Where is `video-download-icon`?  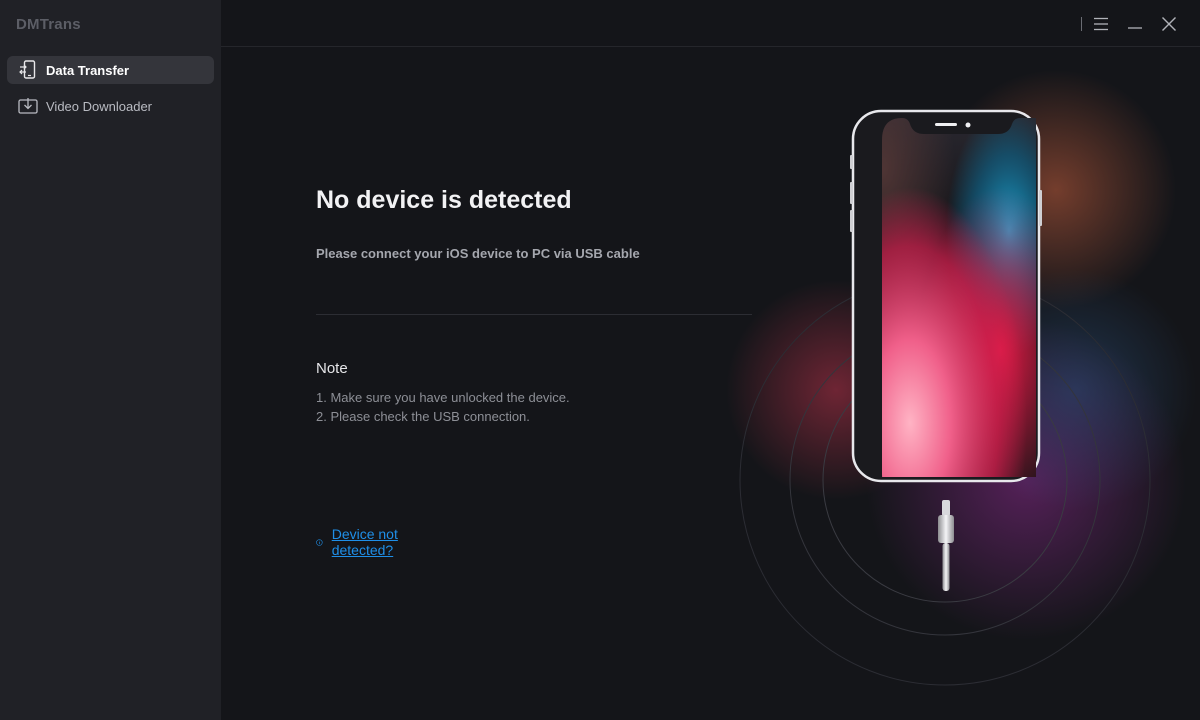 video-download-icon is located at coordinates (28, 106).